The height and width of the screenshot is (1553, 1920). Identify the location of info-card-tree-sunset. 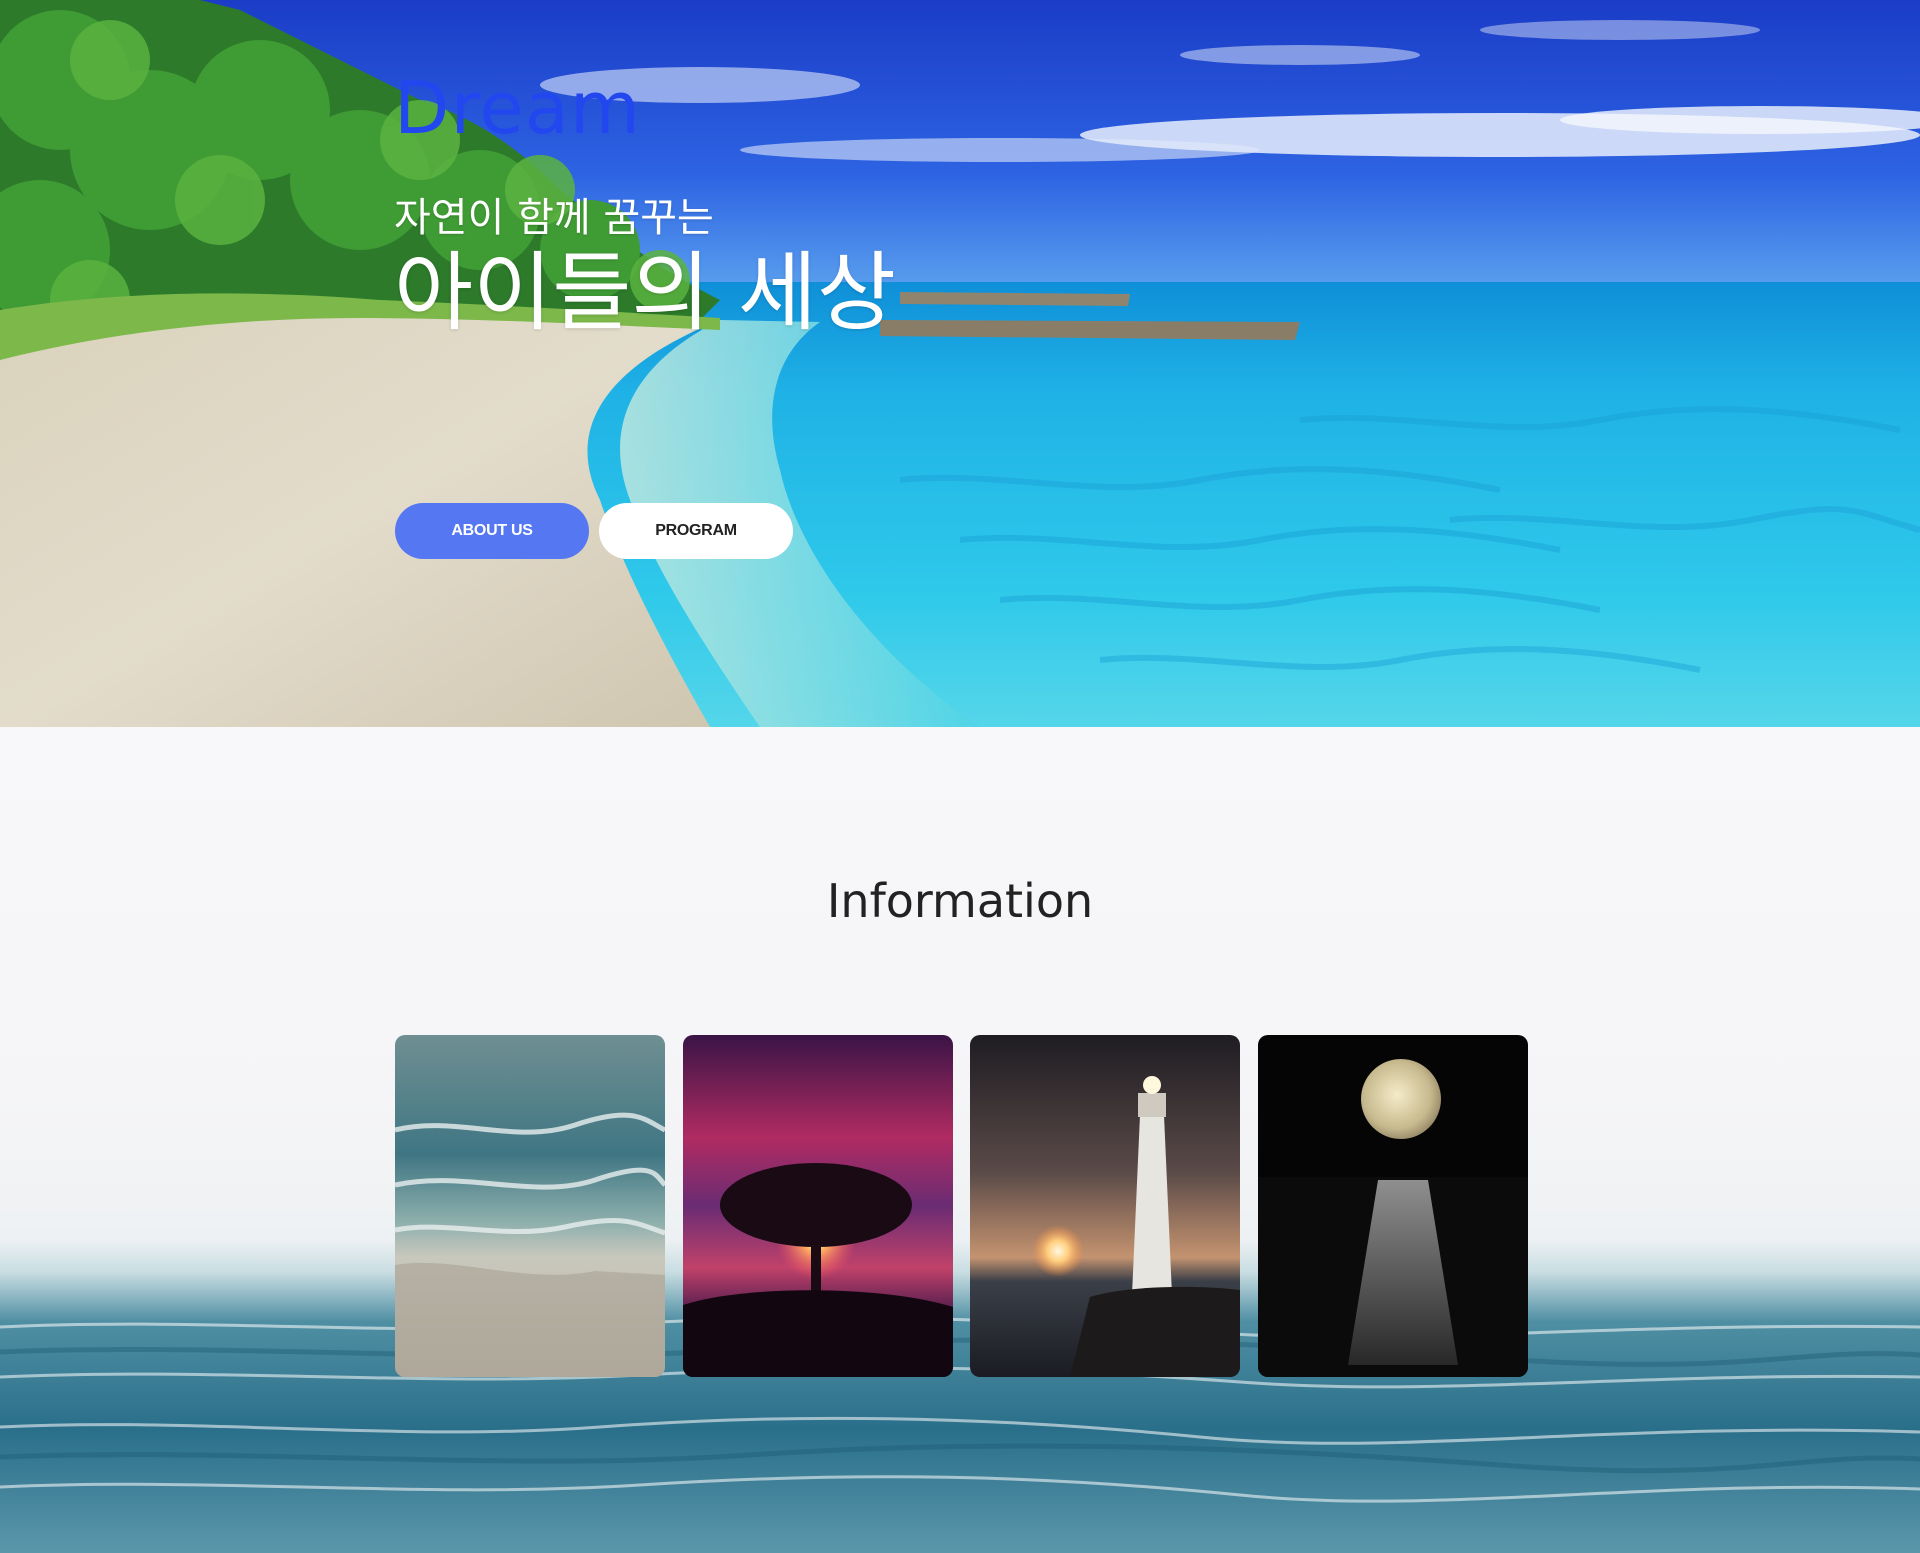
(818, 1206).